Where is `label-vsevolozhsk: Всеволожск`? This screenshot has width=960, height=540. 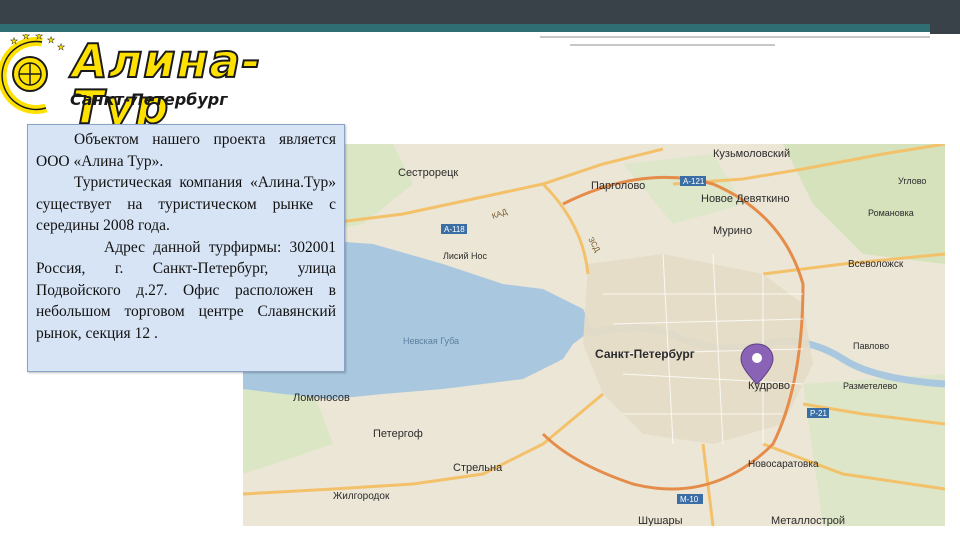 label-vsevolozhsk: Всеволожск is located at coordinates (876, 264).